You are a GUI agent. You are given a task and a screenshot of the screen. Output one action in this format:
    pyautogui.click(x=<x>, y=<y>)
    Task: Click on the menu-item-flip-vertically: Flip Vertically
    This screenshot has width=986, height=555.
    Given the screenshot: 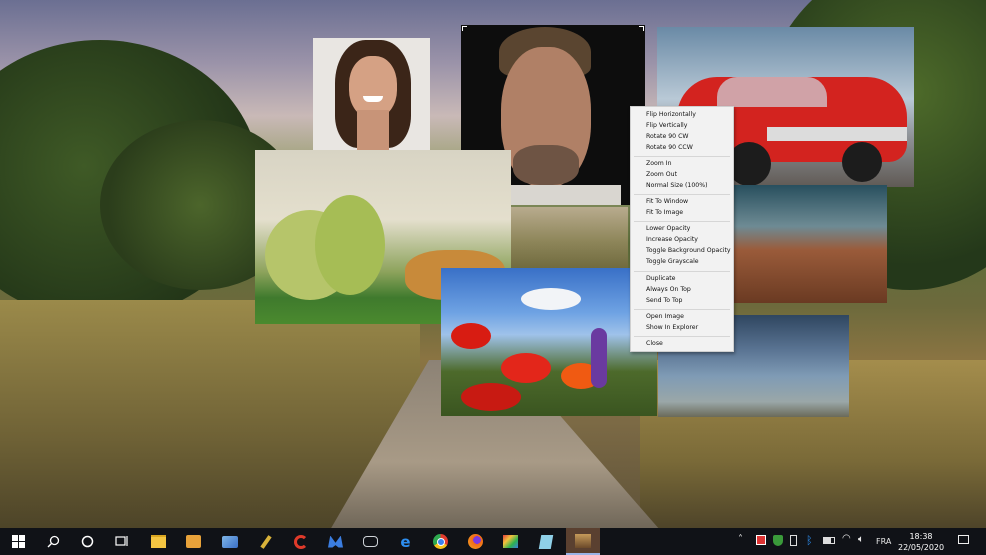 What is the action you would take?
    pyautogui.click(x=666, y=125)
    